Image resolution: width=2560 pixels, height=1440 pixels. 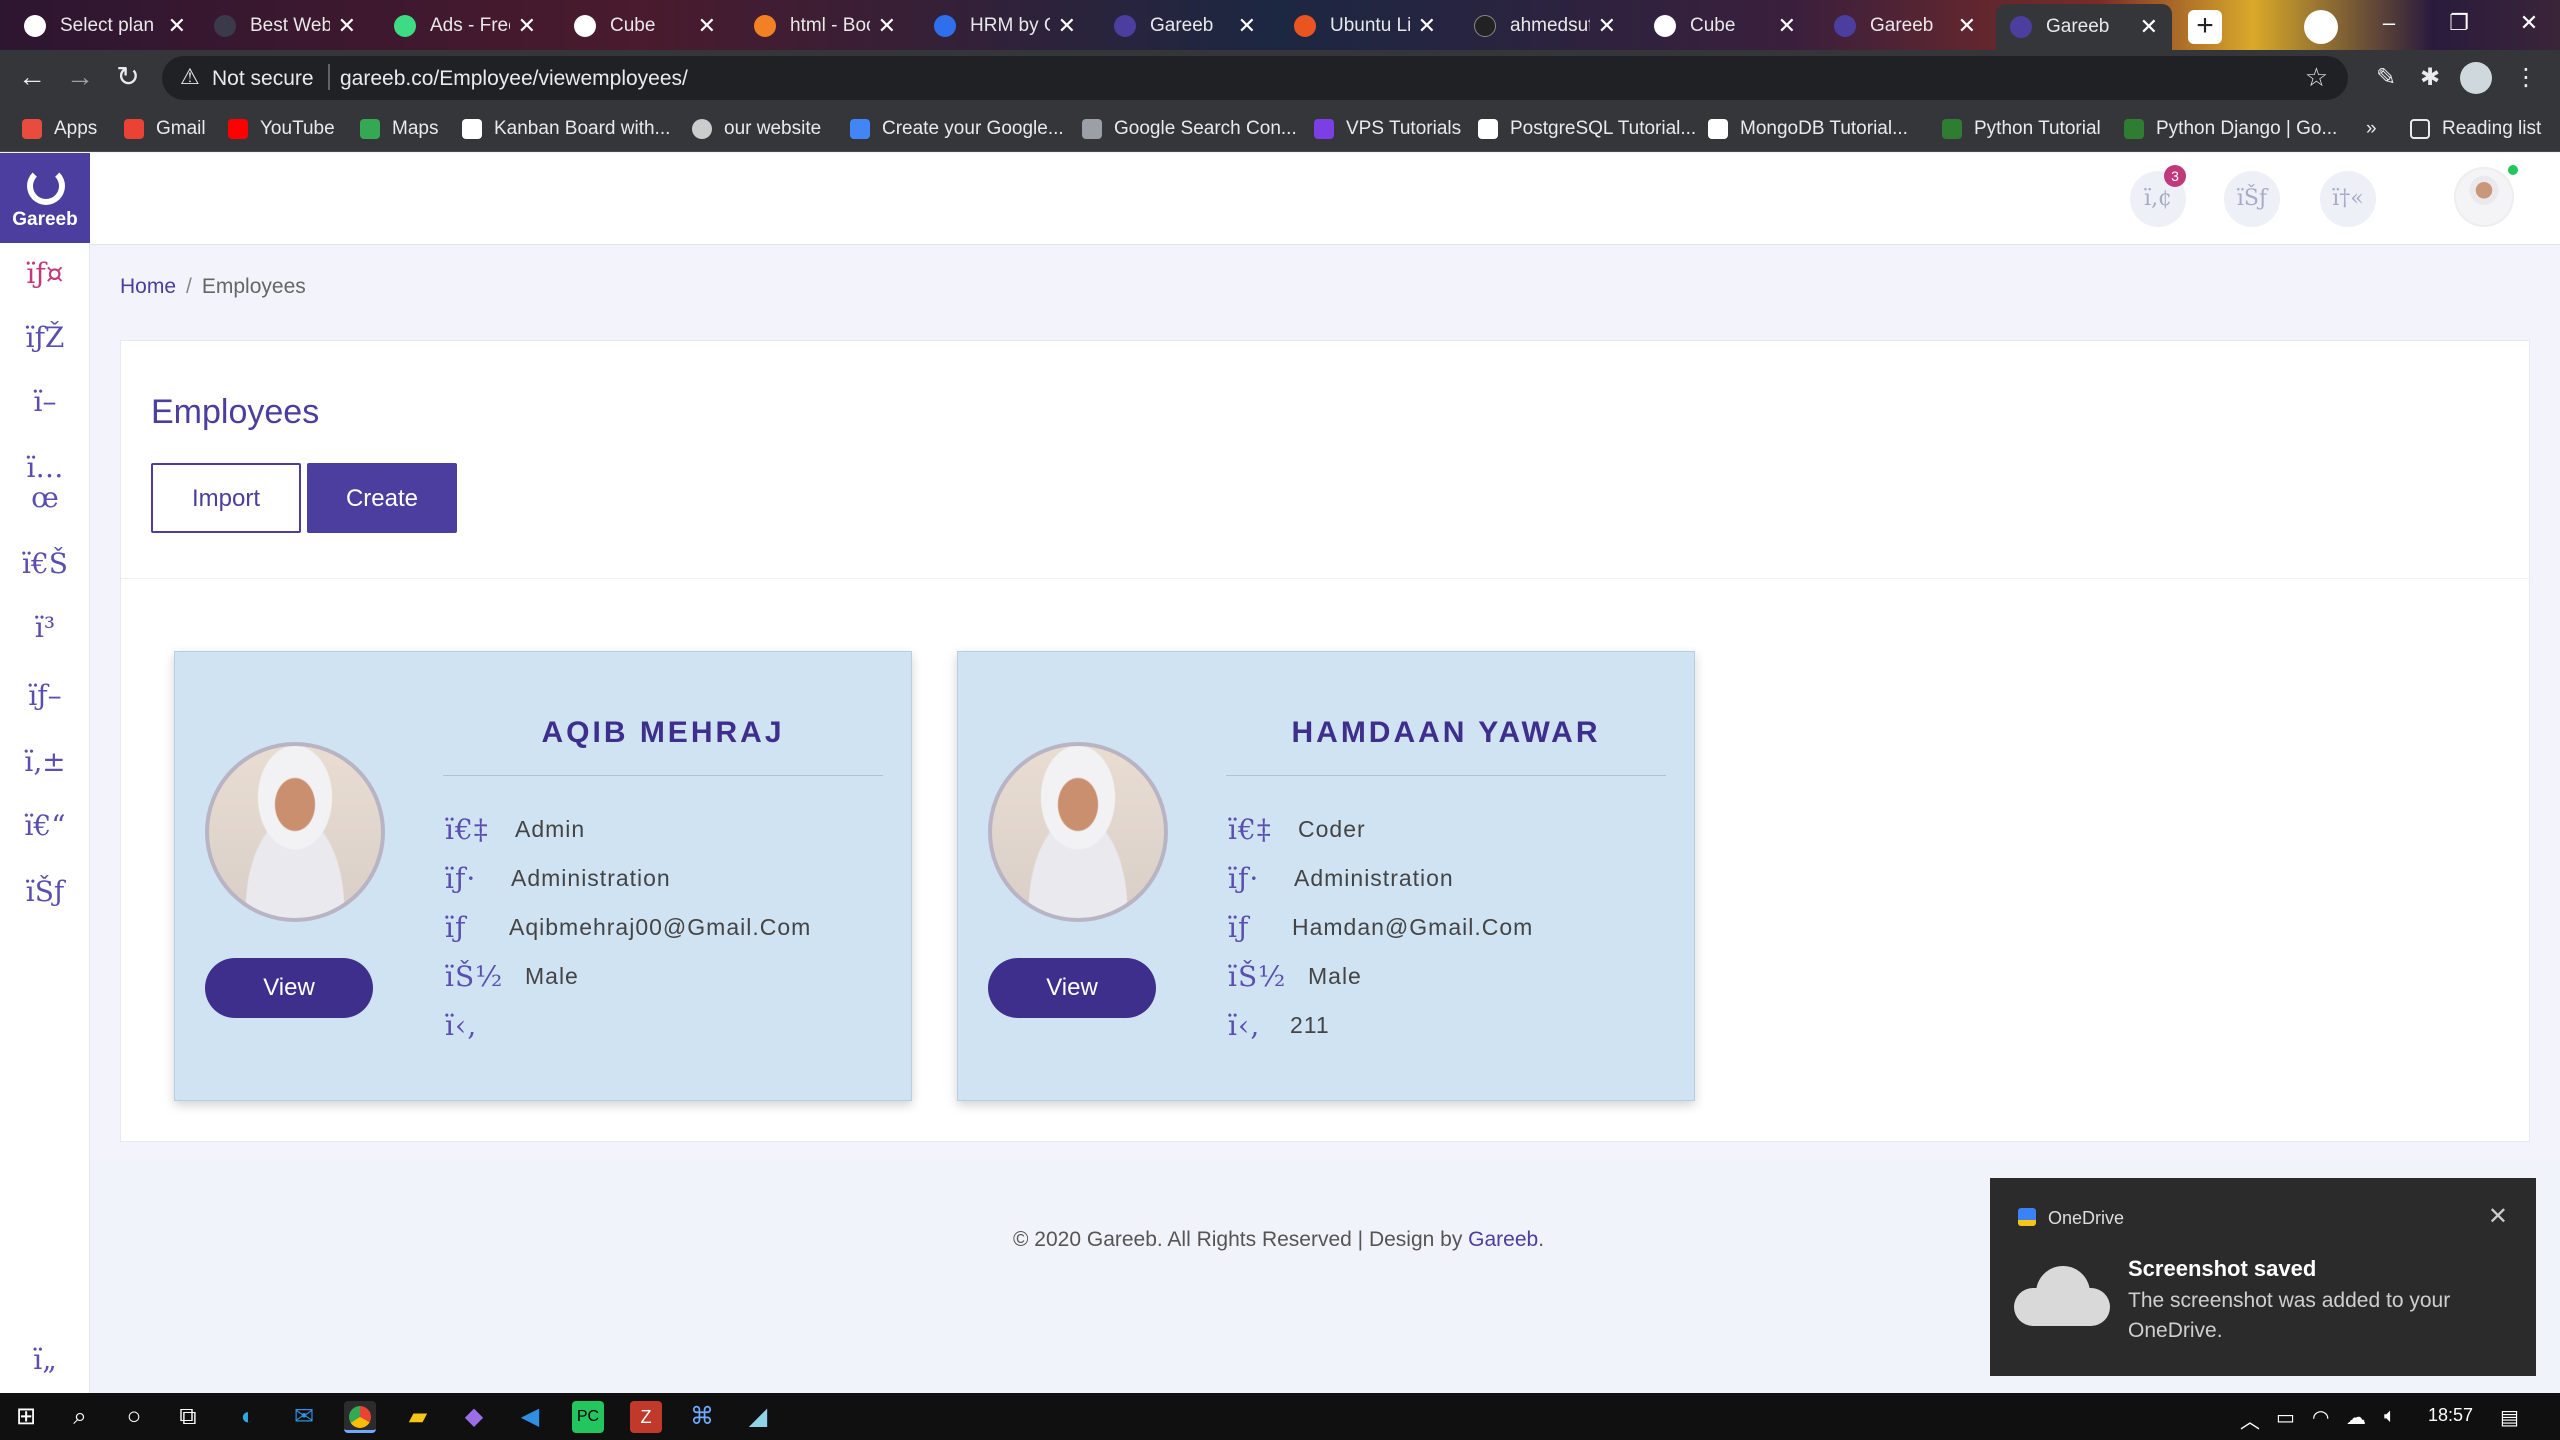 What do you see at coordinates (1365, 26) in the screenshot?
I see `browser-tab: Ubuntu Lin ✕` at bounding box center [1365, 26].